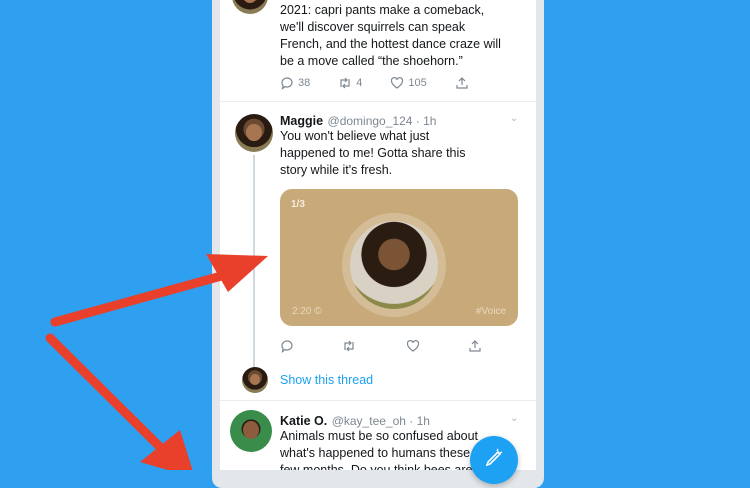 This screenshot has height=488, width=750. What do you see at coordinates (303, 421) in the screenshot?
I see `user-name: Katie O.` at bounding box center [303, 421].